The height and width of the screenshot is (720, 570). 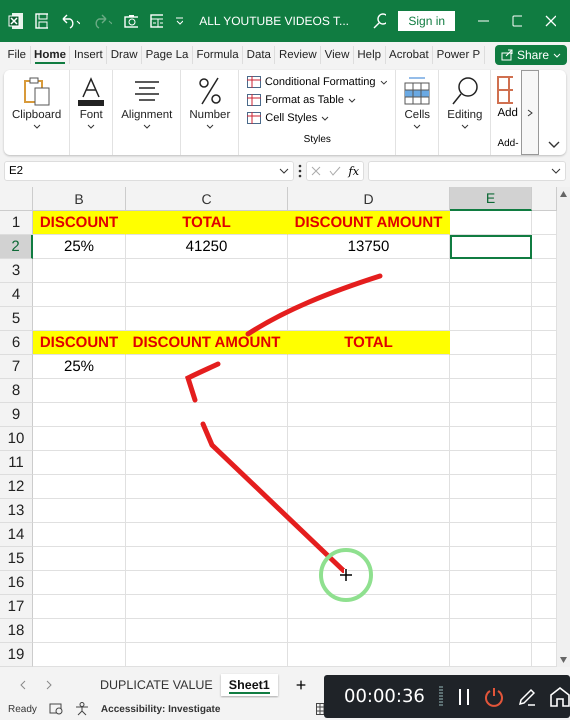 I want to click on row-header: 2, so click(x=16, y=247).